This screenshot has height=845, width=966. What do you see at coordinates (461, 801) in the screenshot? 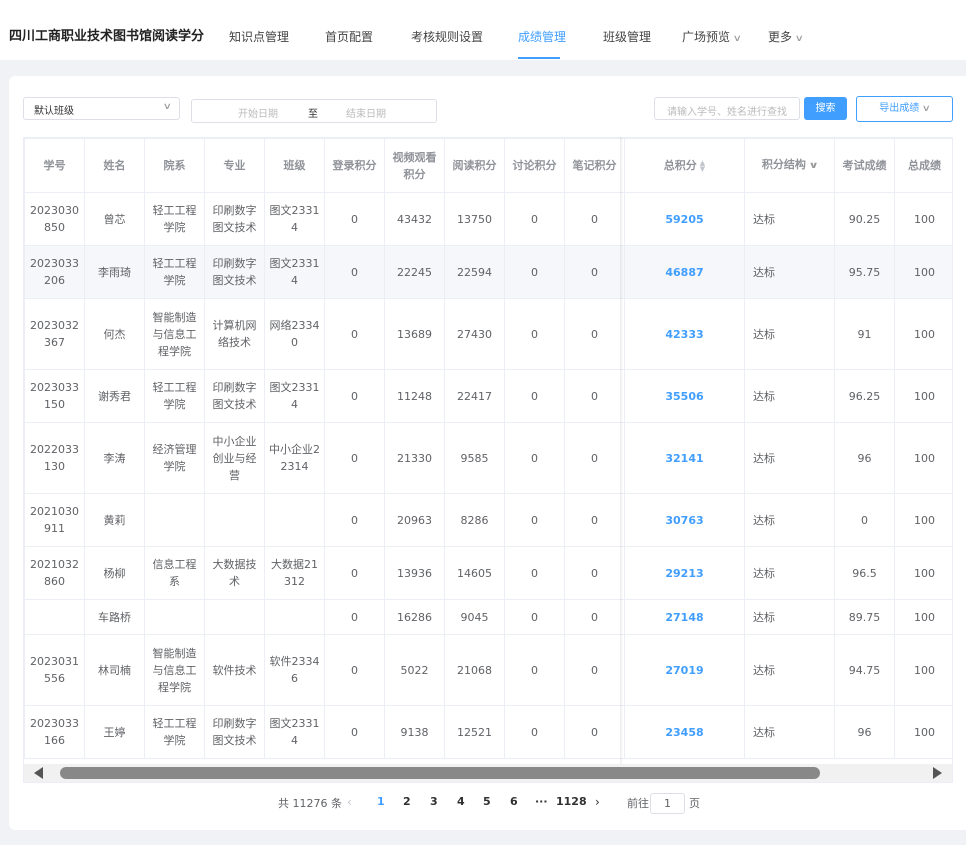
I see `page-4: 4` at bounding box center [461, 801].